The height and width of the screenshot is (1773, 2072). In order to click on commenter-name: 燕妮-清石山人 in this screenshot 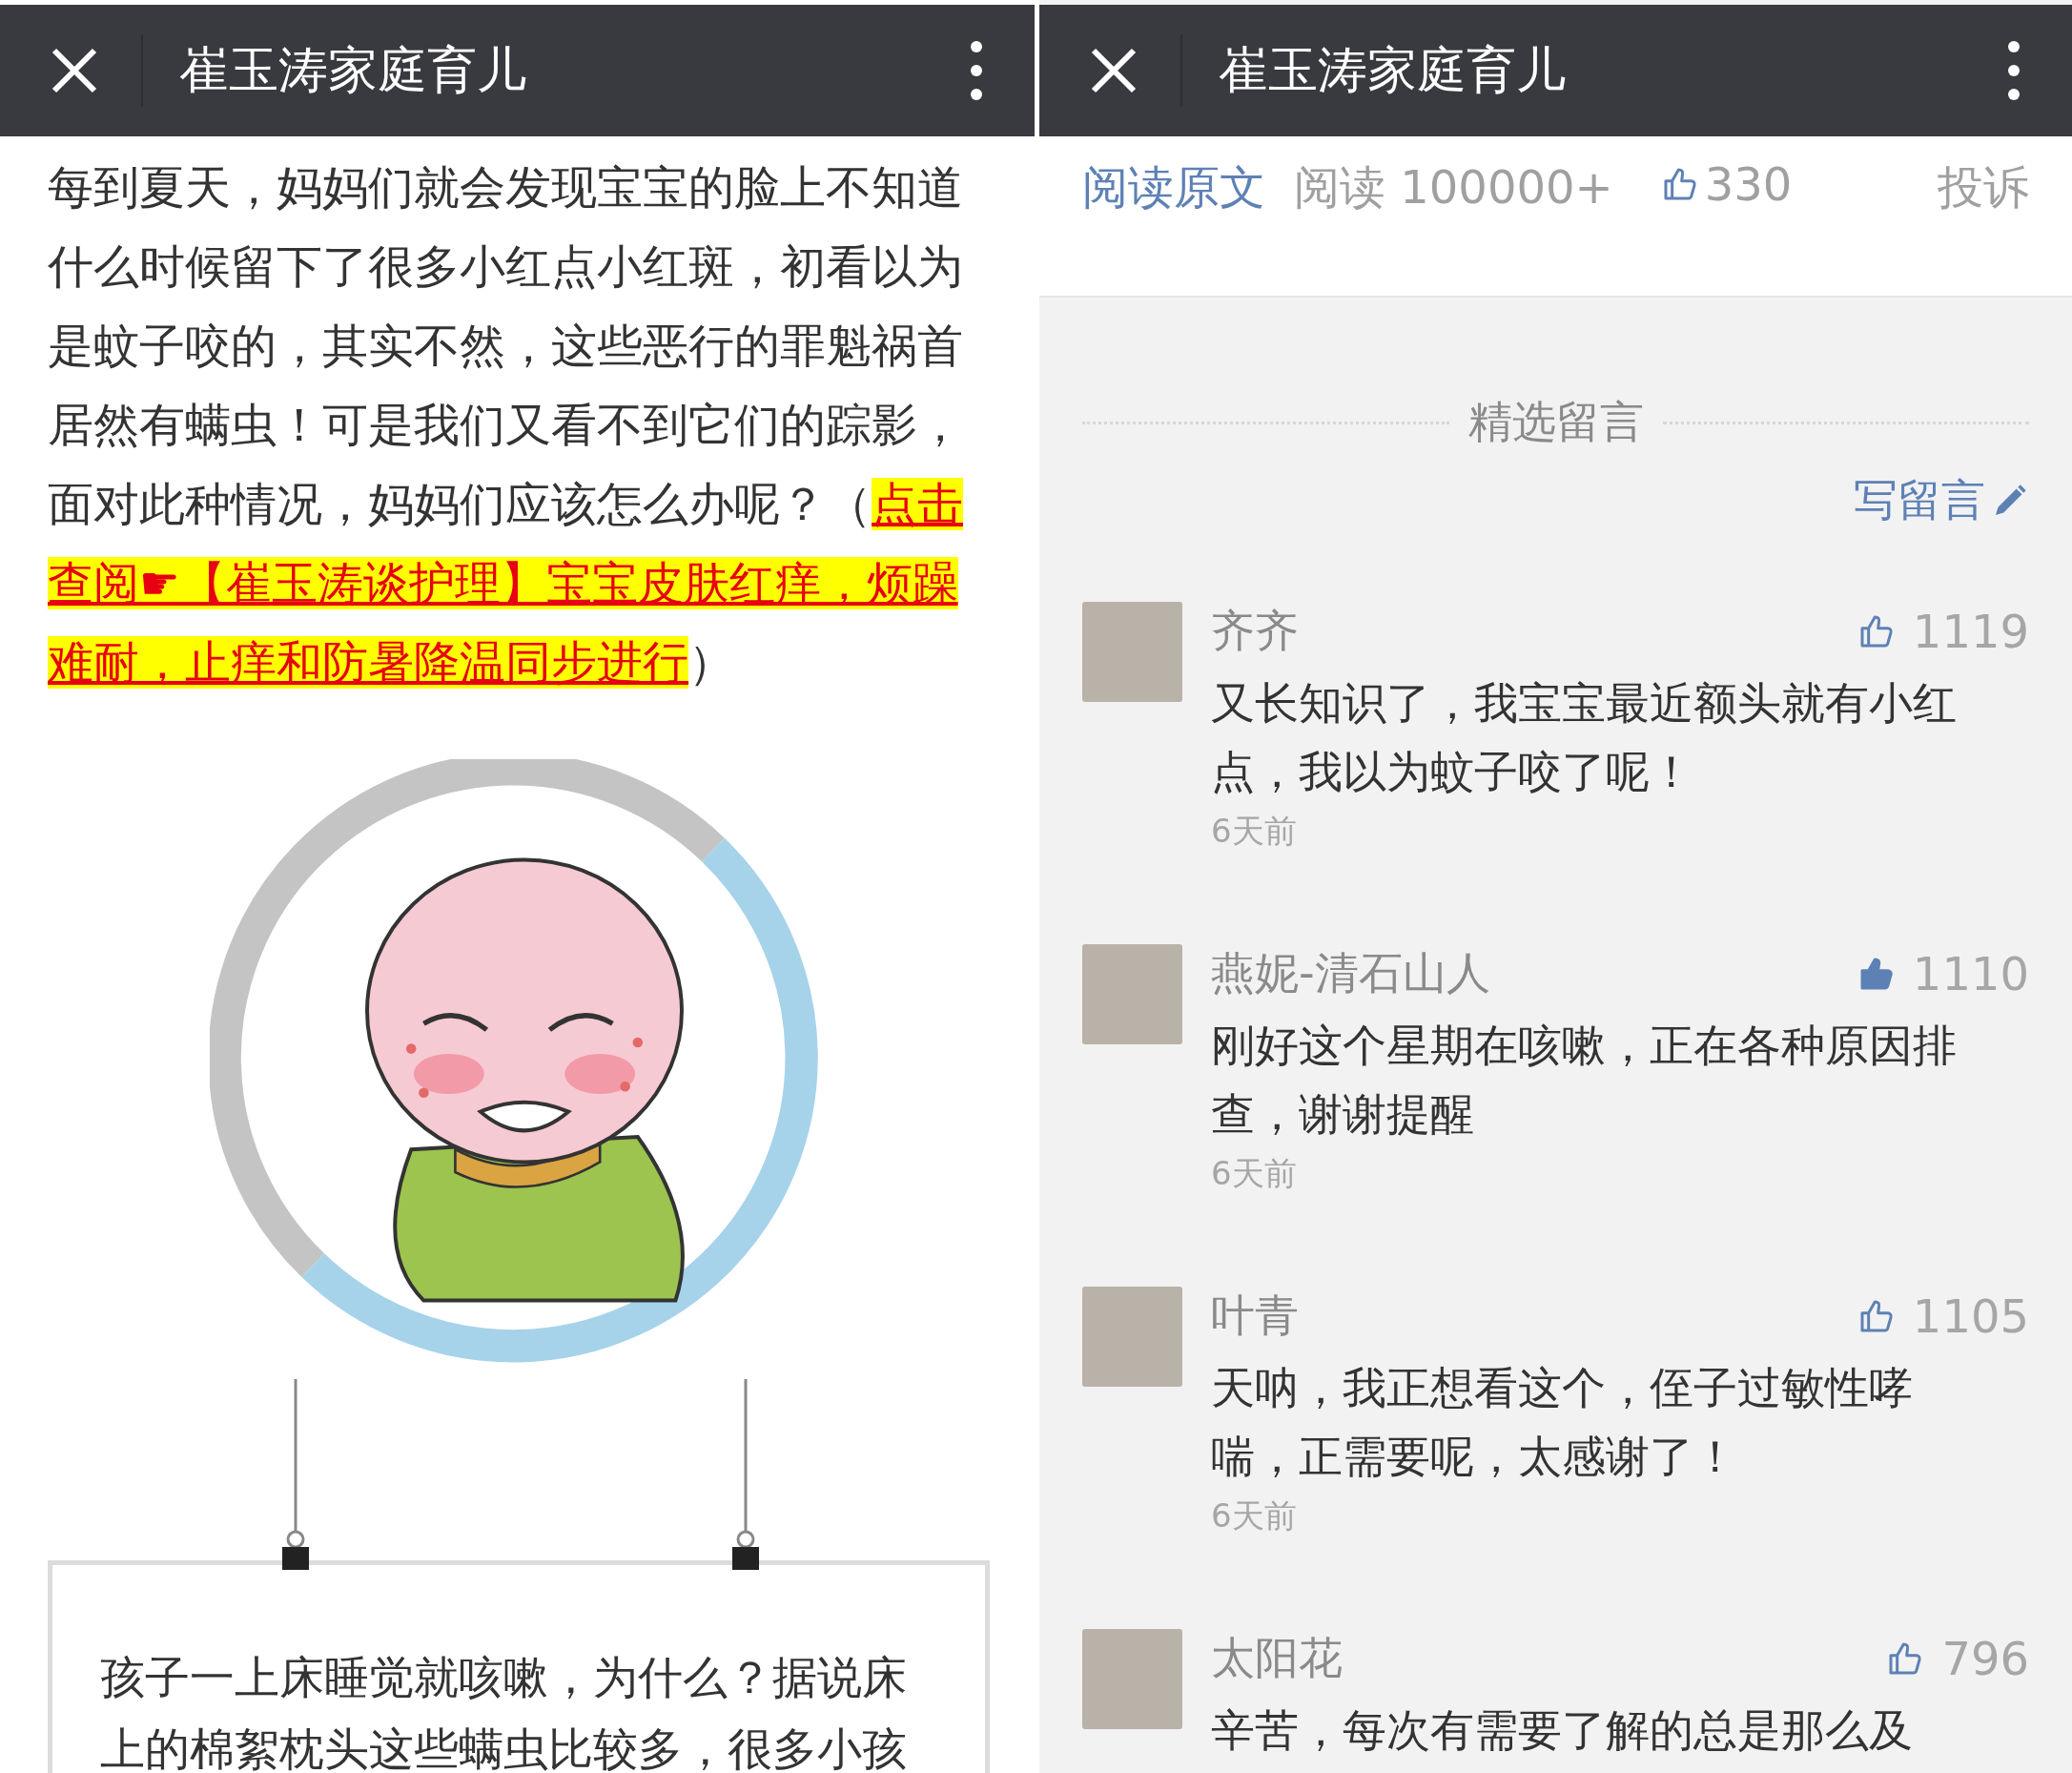, I will do `click(1351, 973)`.